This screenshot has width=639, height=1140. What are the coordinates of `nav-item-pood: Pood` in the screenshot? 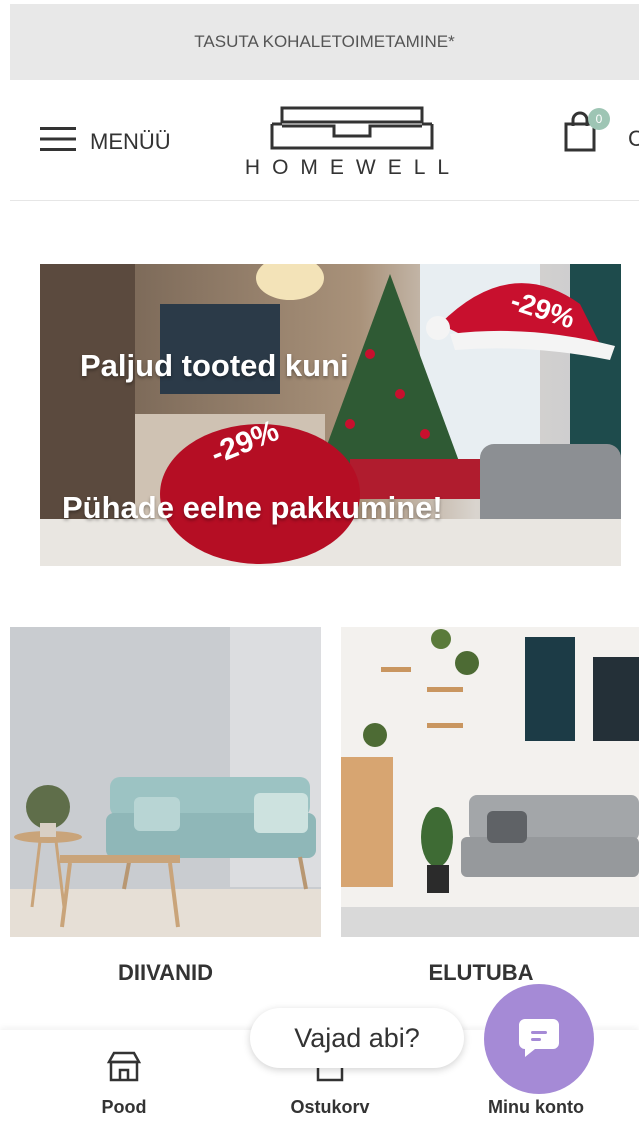 It's located at (124, 1083).